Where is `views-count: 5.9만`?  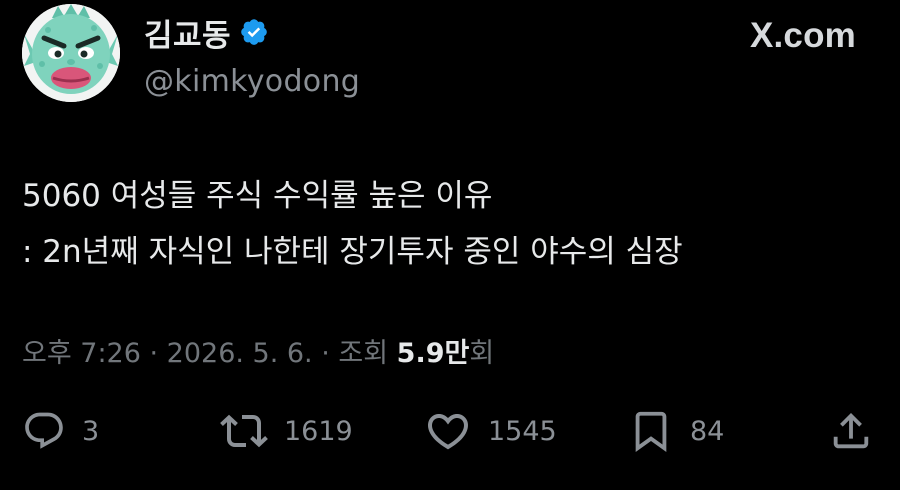
views-count: 5.9만 is located at coordinates (433, 353).